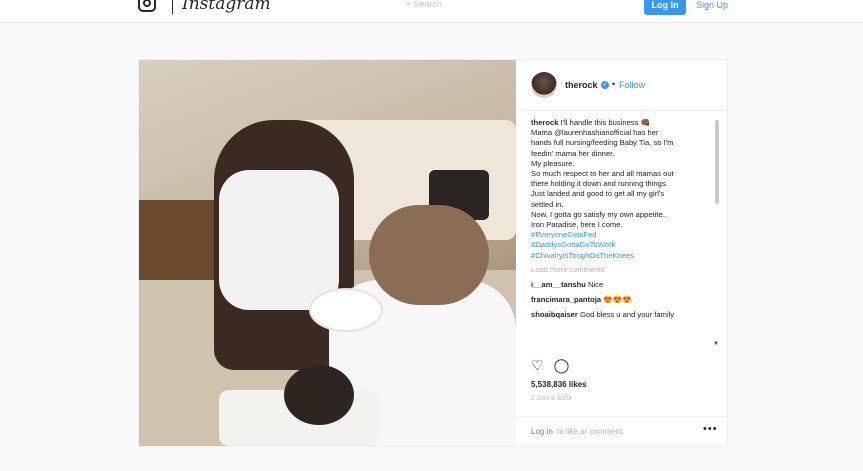 The height and width of the screenshot is (471, 863). What do you see at coordinates (710, 429) in the screenshot?
I see `more-options-icon: •••` at bounding box center [710, 429].